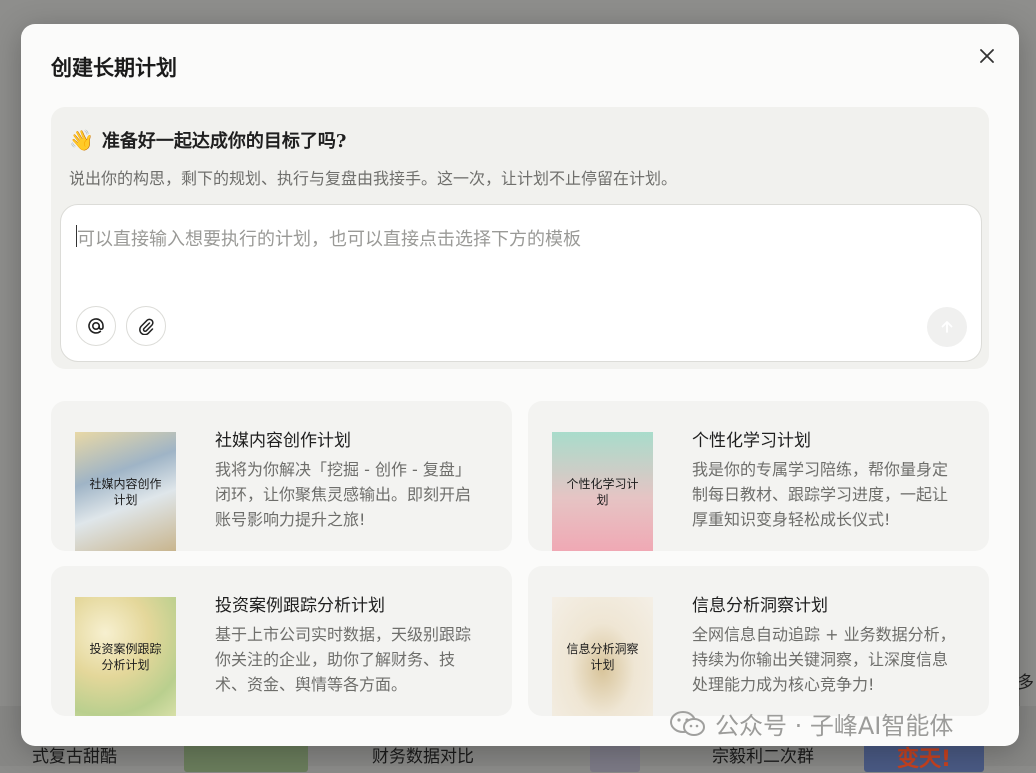 The image size is (1036, 773). Describe the element at coordinates (283, 441) in the screenshot. I see `template-title: 社媒内容创作计划` at that location.